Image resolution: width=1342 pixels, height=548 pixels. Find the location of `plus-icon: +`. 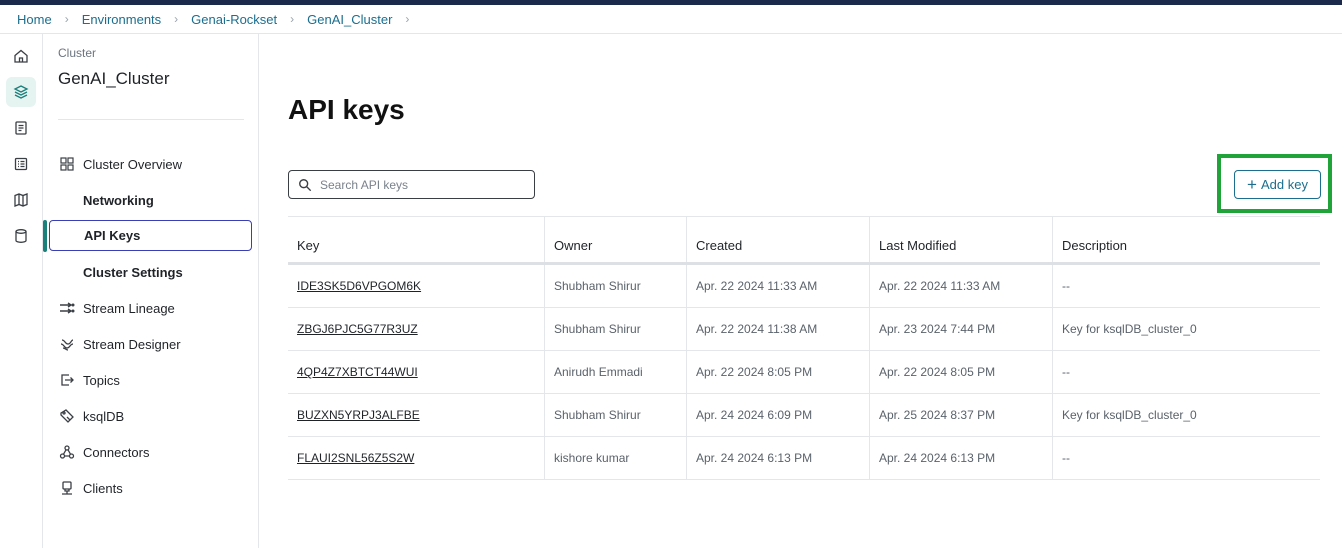

plus-icon: + is located at coordinates (1252, 184).